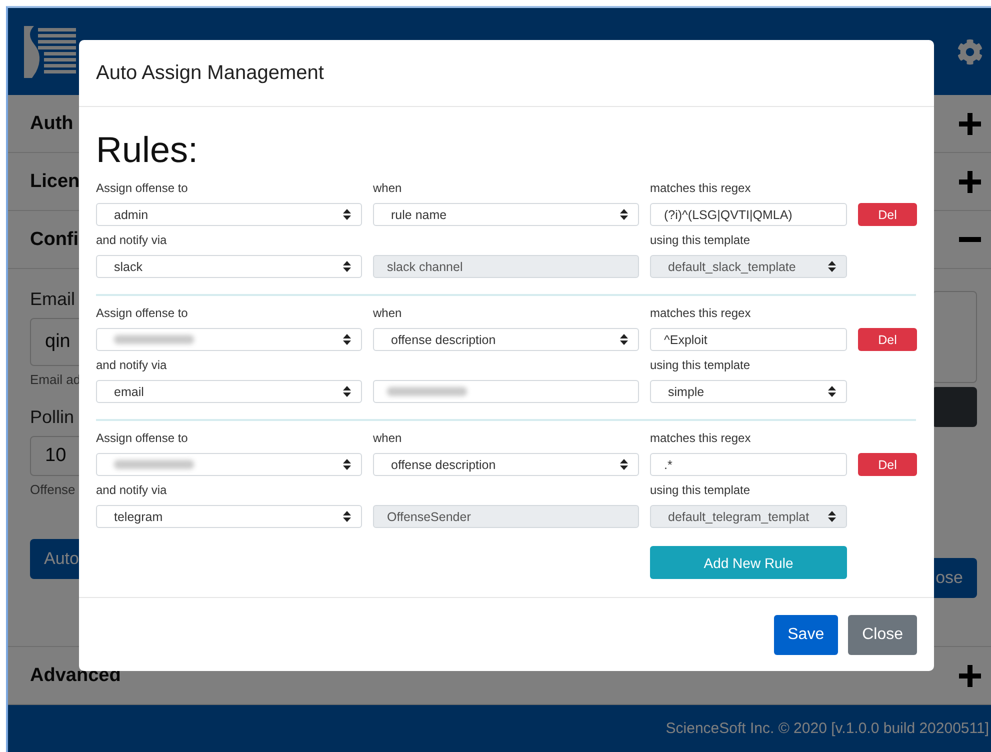 The width and height of the screenshot is (991, 752). Describe the element at coordinates (748, 391) in the screenshot. I see `select-field: simple` at that location.